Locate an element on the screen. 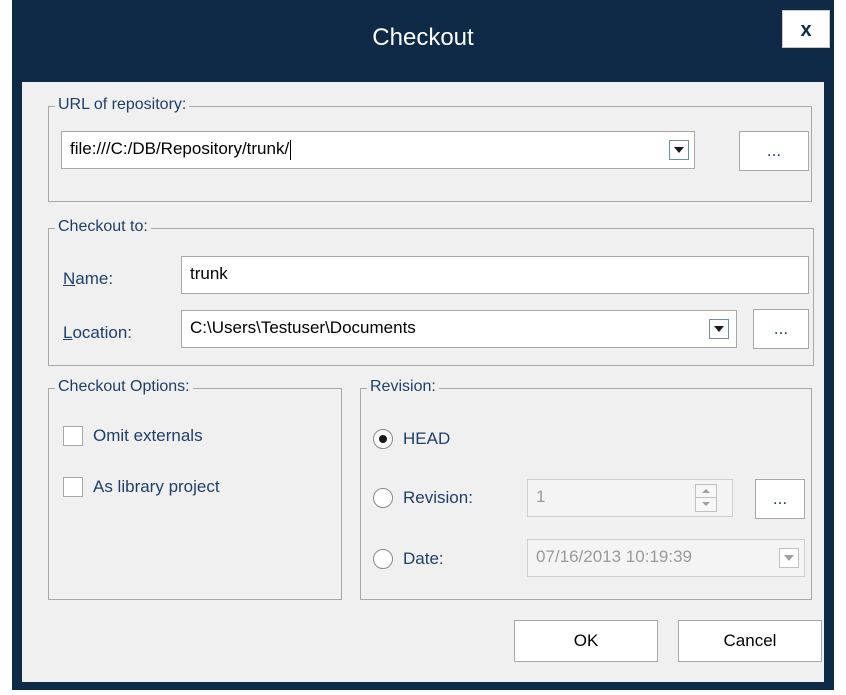 This screenshot has width=846, height=695. date-radio is located at coordinates (383, 559).